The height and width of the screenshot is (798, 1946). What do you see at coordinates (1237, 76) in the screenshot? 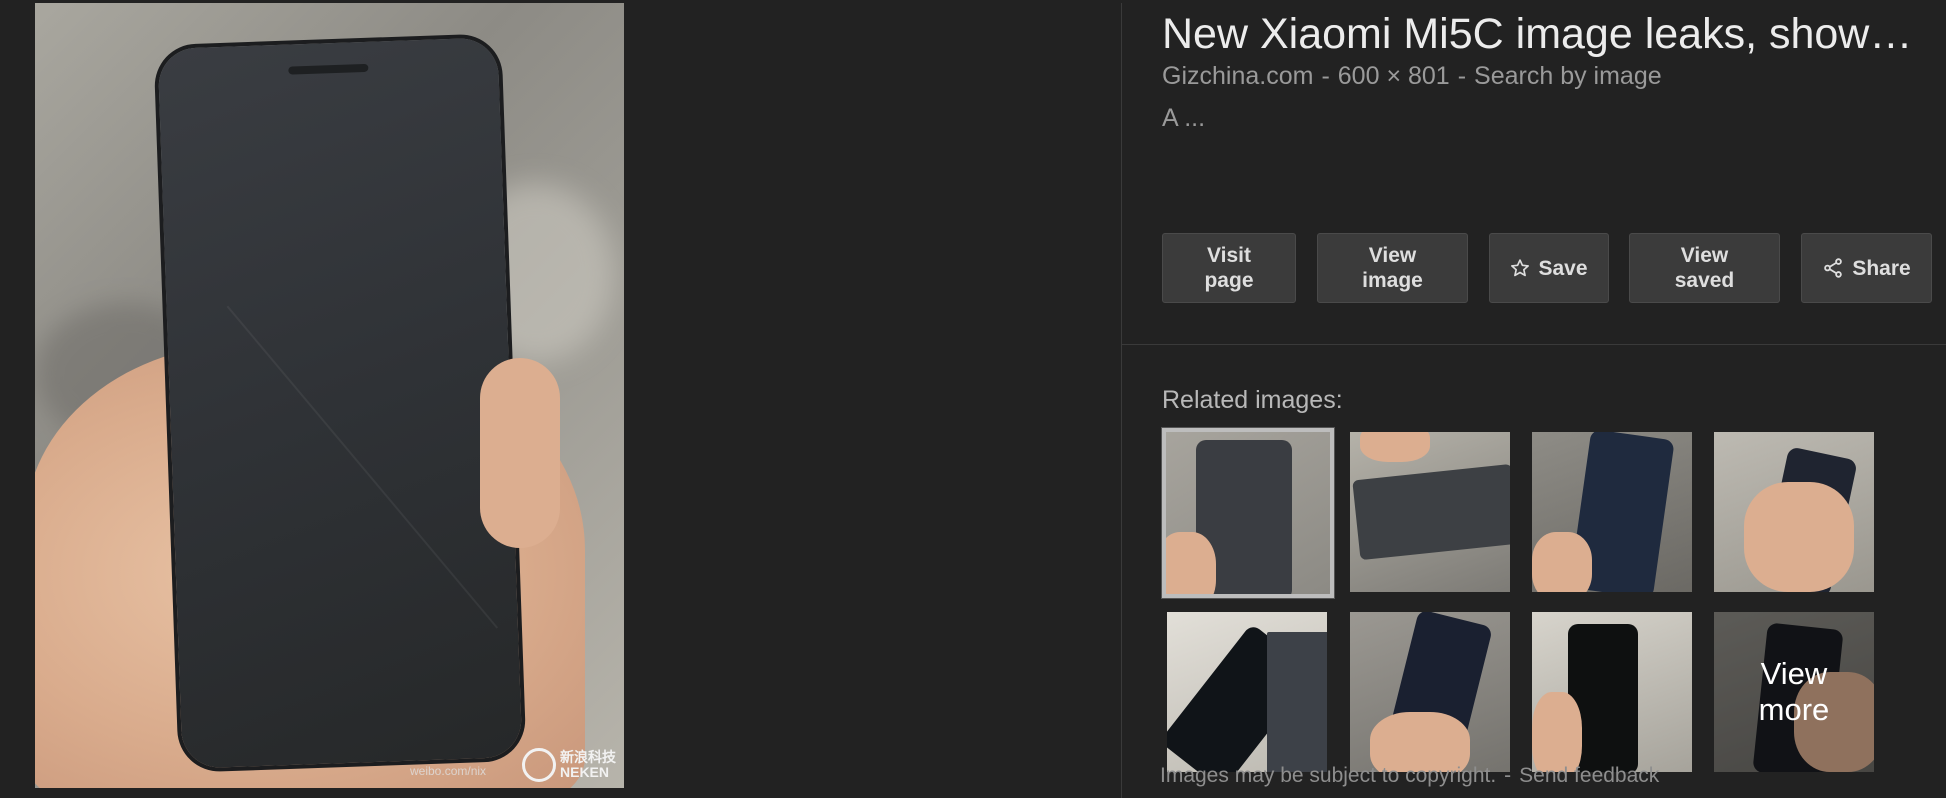
I see `source-link: Gizchina.com` at bounding box center [1237, 76].